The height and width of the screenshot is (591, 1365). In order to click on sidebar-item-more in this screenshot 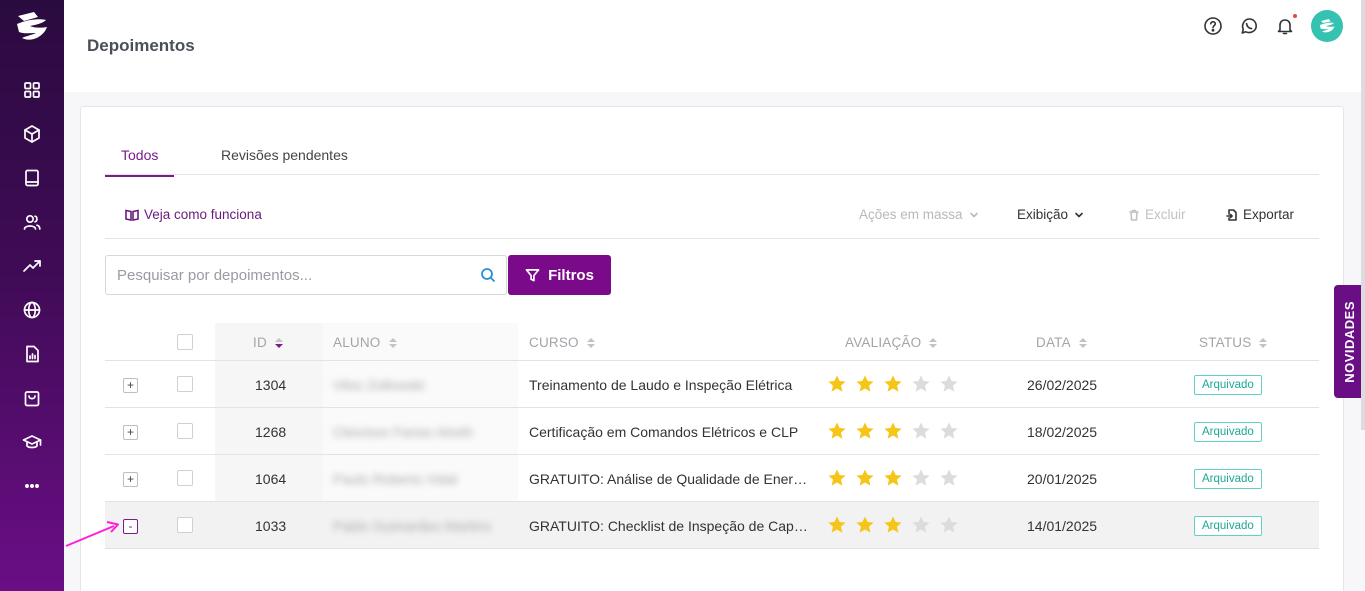, I will do `click(32, 486)`.